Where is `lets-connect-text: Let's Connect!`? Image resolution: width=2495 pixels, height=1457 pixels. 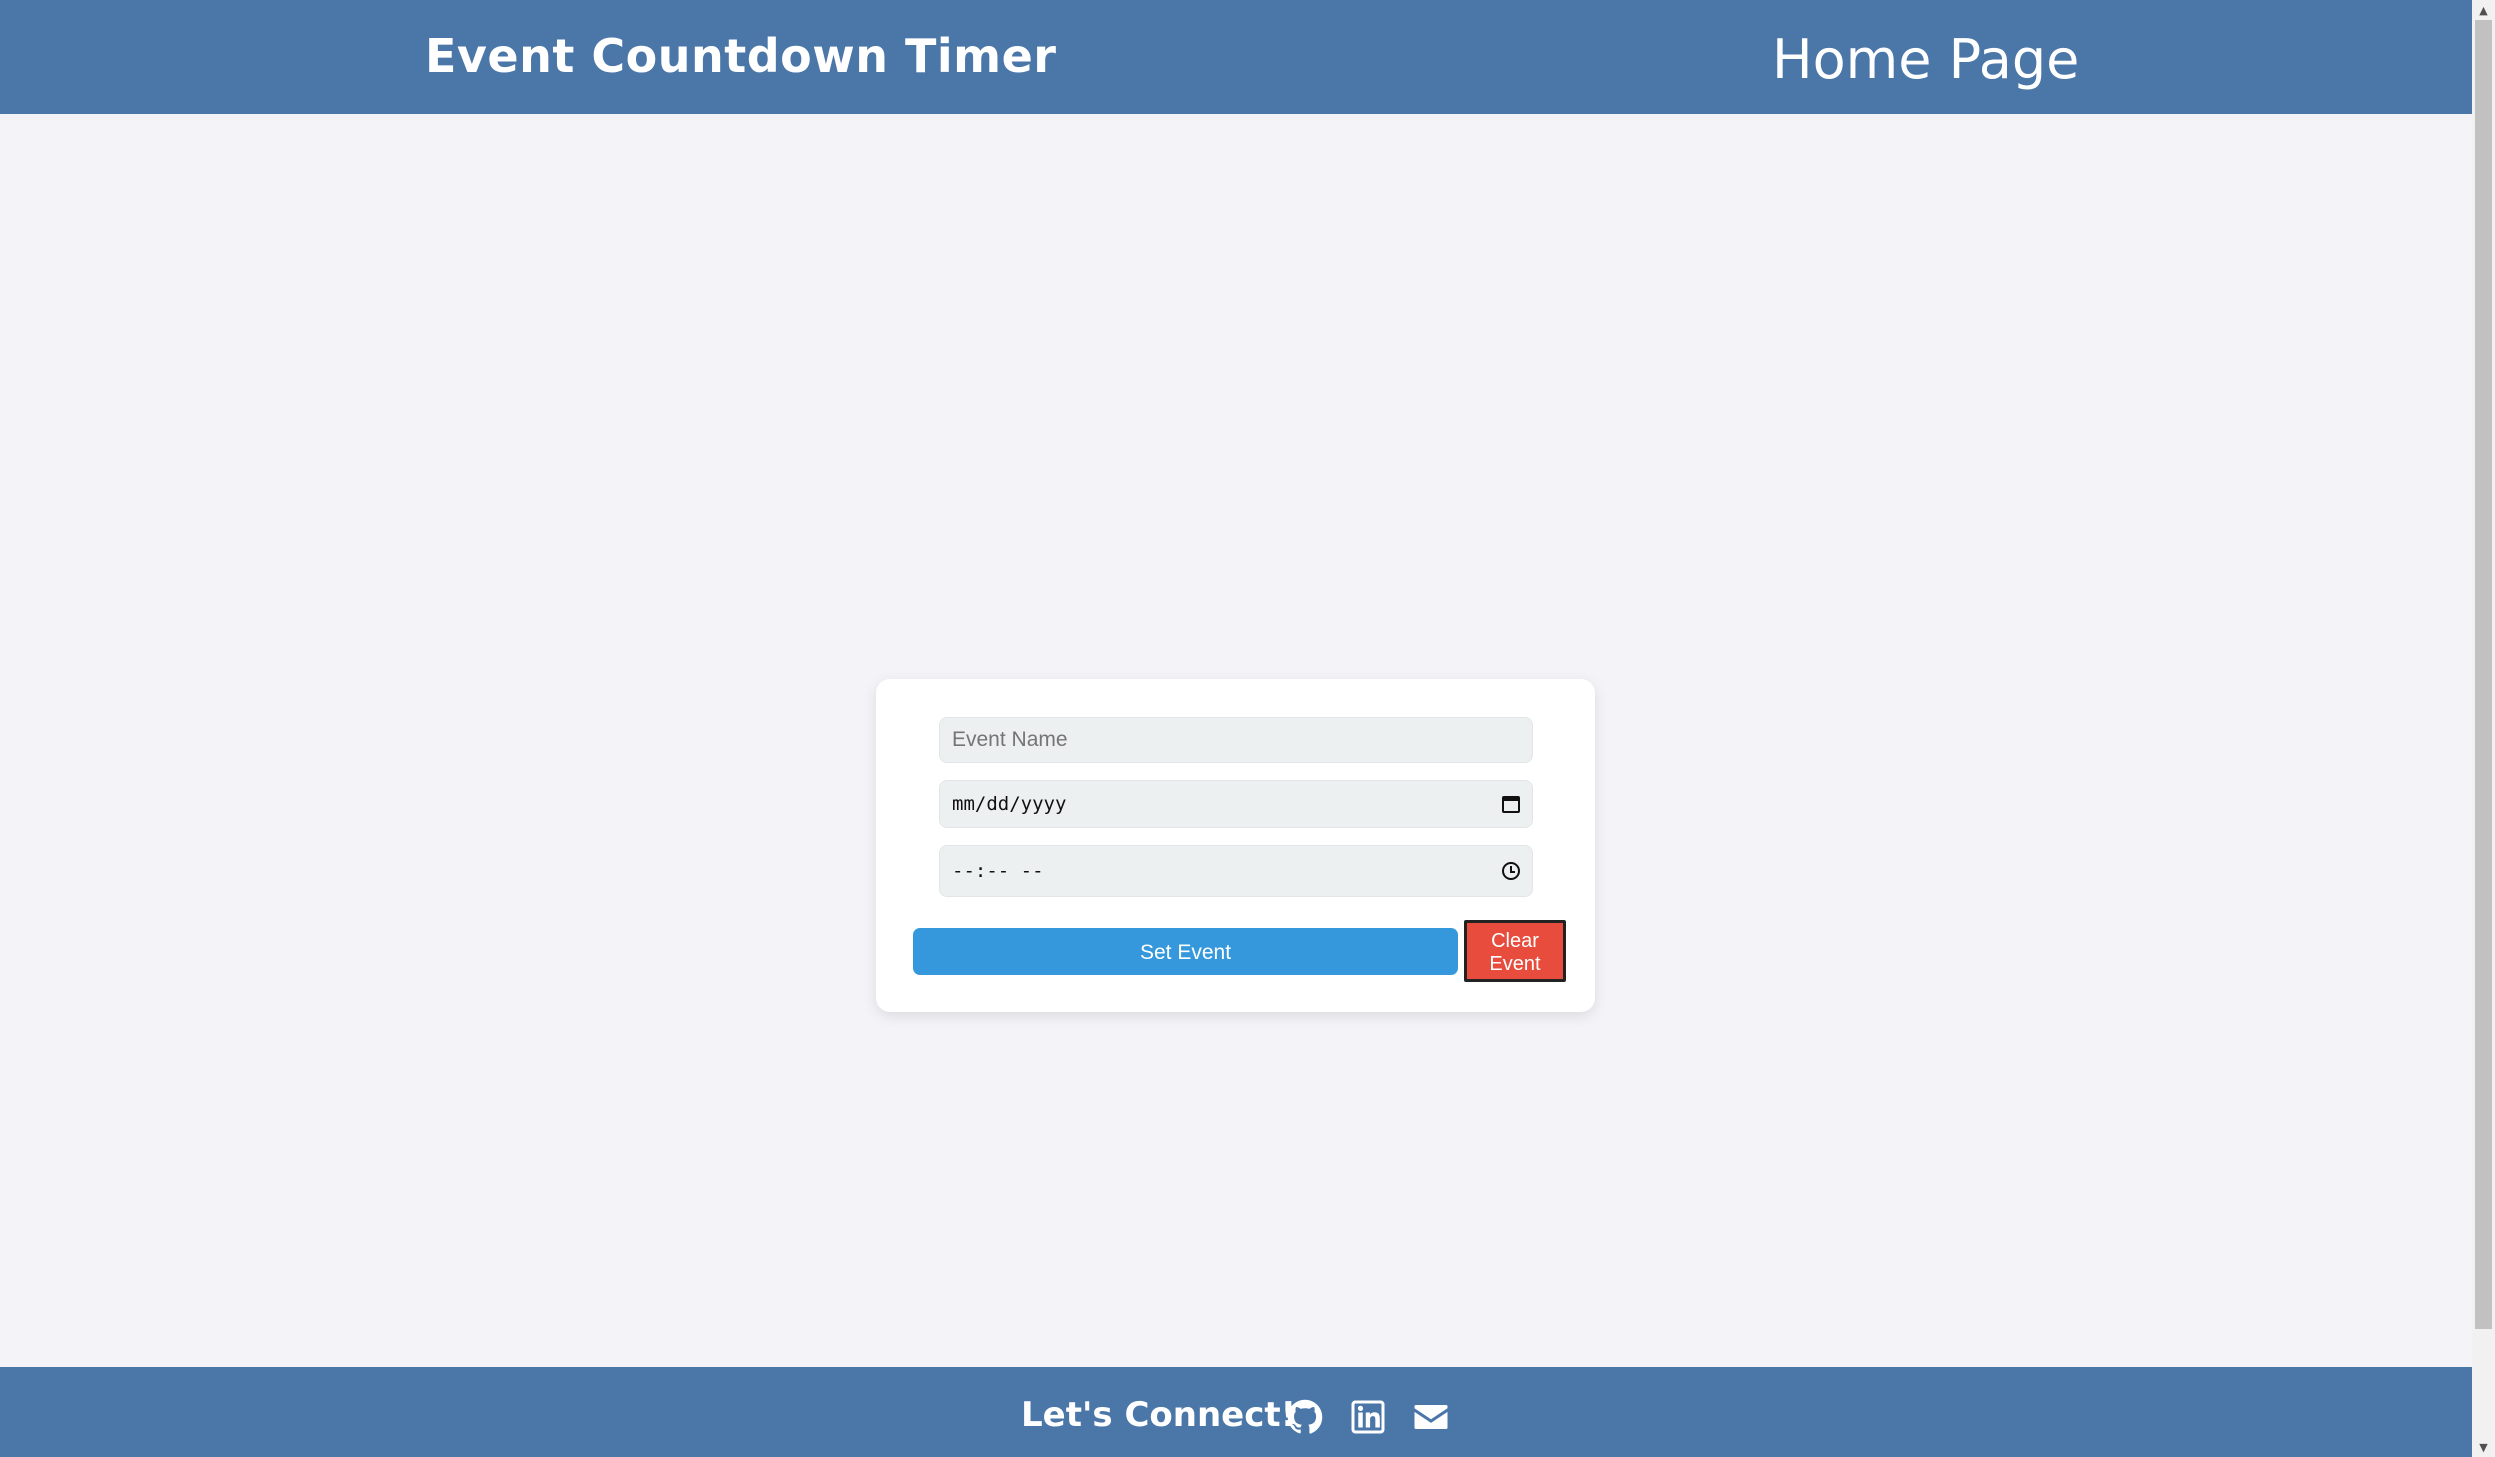 lets-connect-text: Let's Connect! is located at coordinates (1159, 1415).